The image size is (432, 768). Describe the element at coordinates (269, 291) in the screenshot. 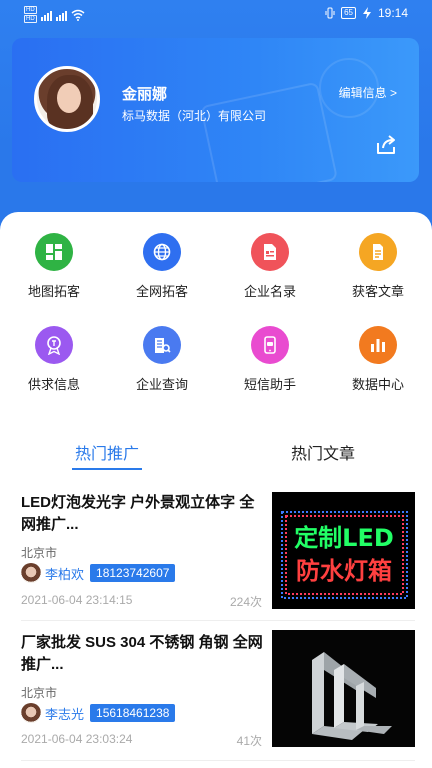

I see `grid-label: 企业名录` at that location.